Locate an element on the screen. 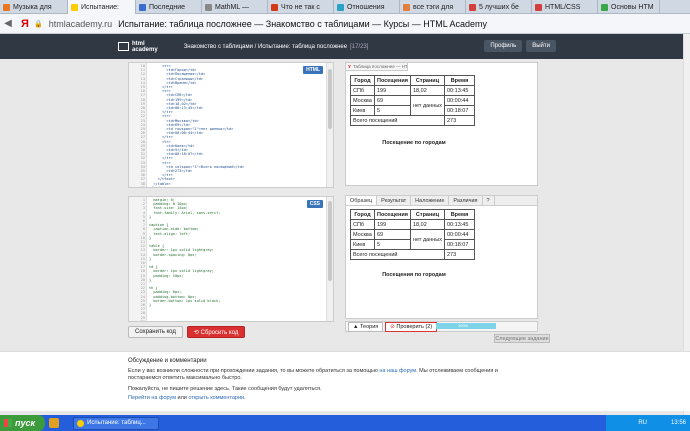 Image resolution: width=690 pixels, height=431 pixels. table-header-row: Город Посещения Страниц Время is located at coordinates (412, 80).